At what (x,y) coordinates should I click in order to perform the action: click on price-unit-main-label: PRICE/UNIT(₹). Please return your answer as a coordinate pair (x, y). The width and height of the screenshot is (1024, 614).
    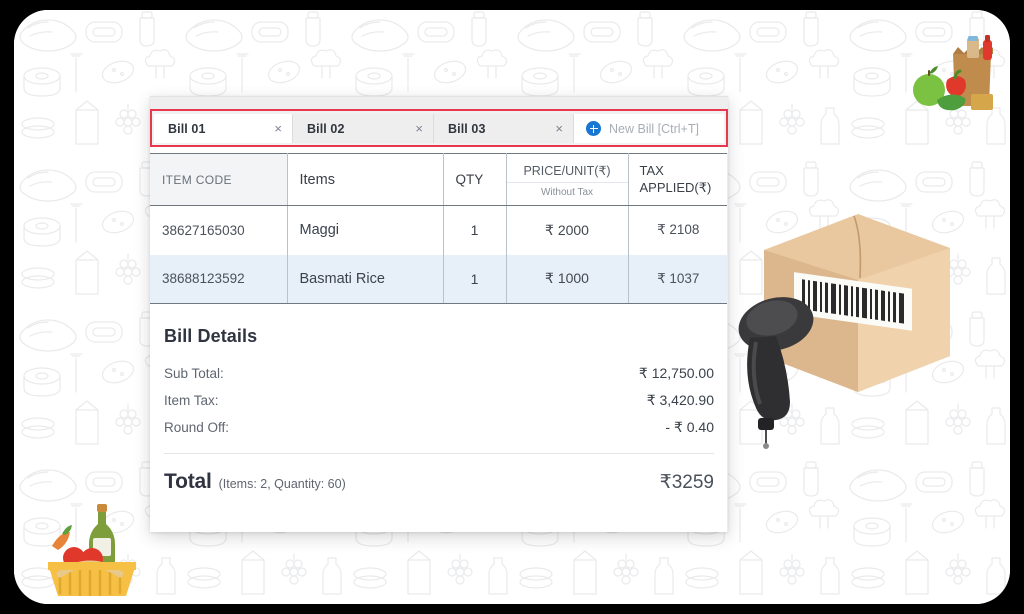
    Looking at the image, I should click on (567, 170).